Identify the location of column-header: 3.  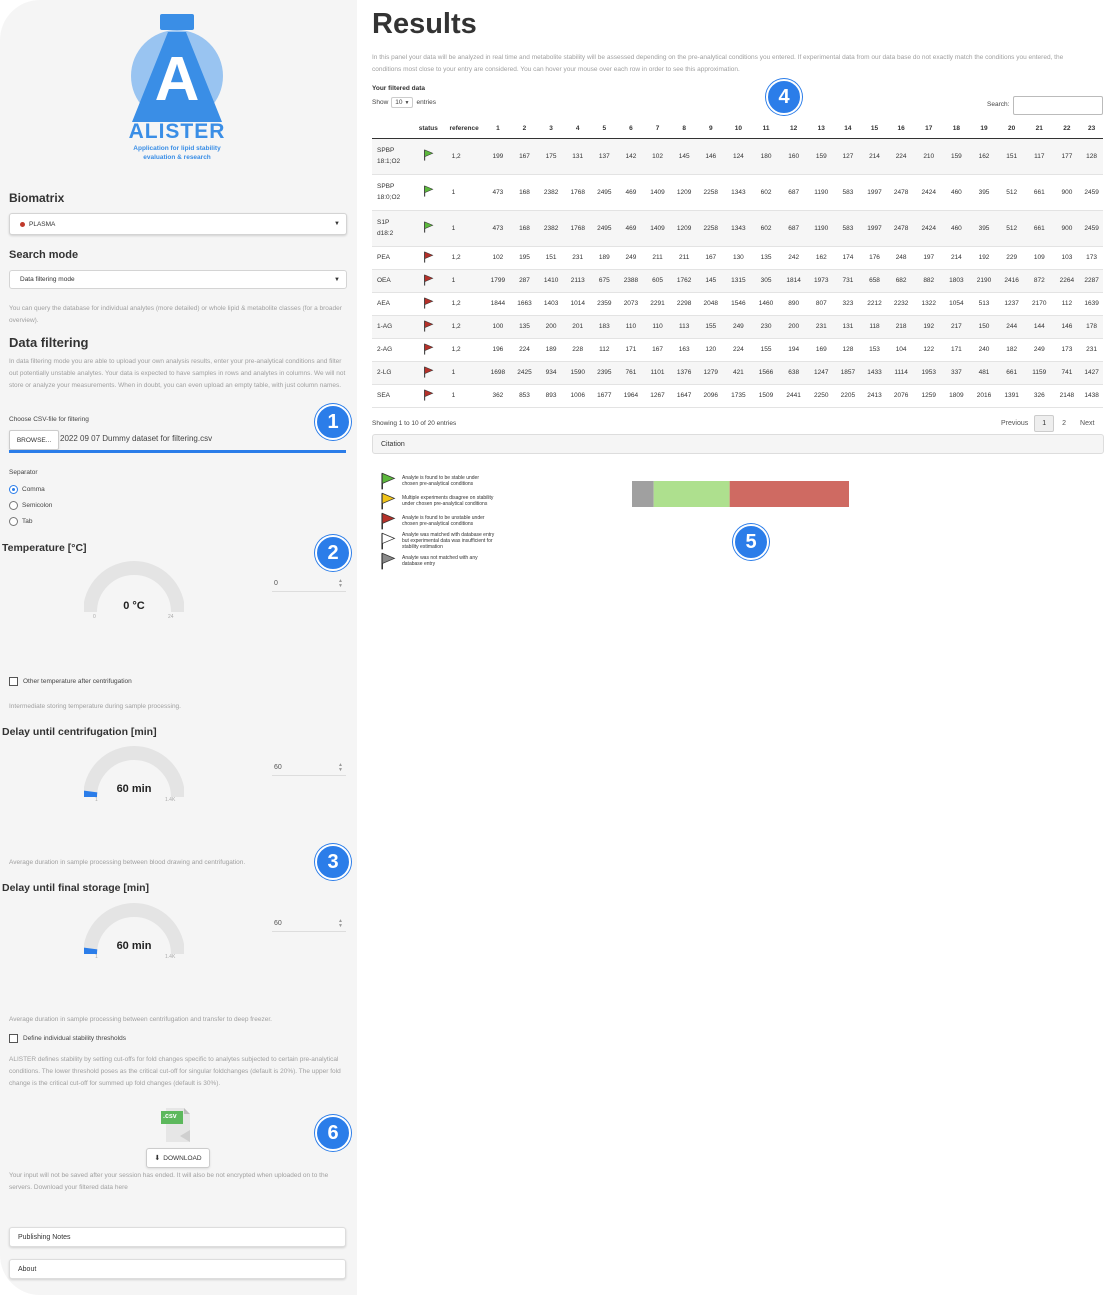
(551, 129).